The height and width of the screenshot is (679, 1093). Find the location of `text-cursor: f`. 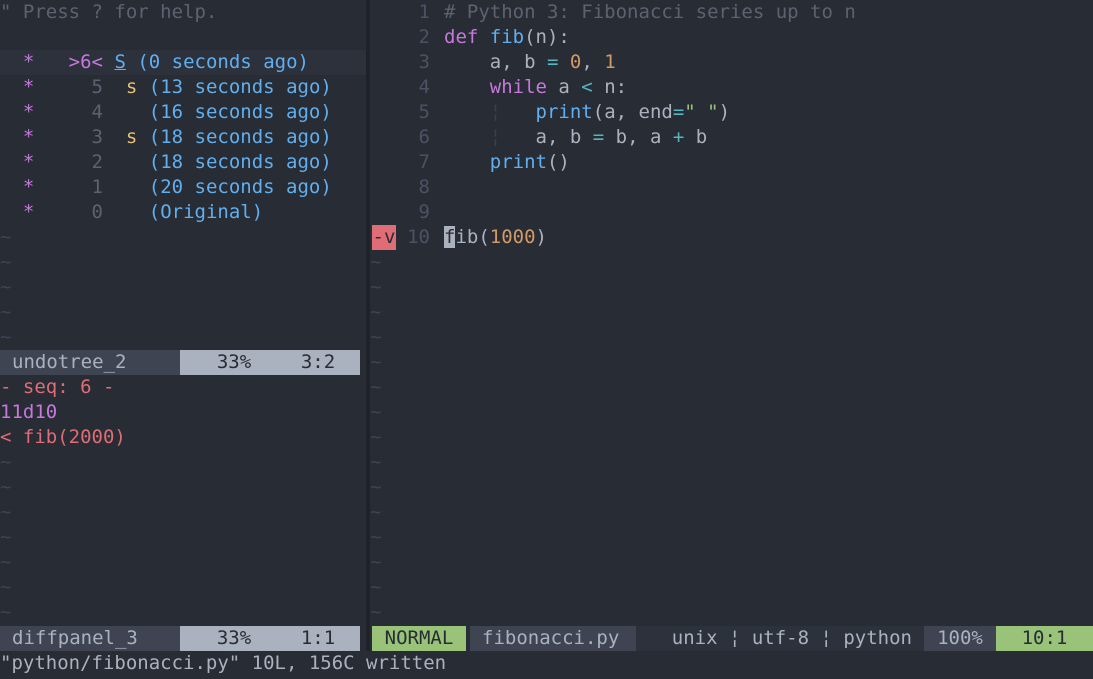

text-cursor: f is located at coordinates (450, 237).